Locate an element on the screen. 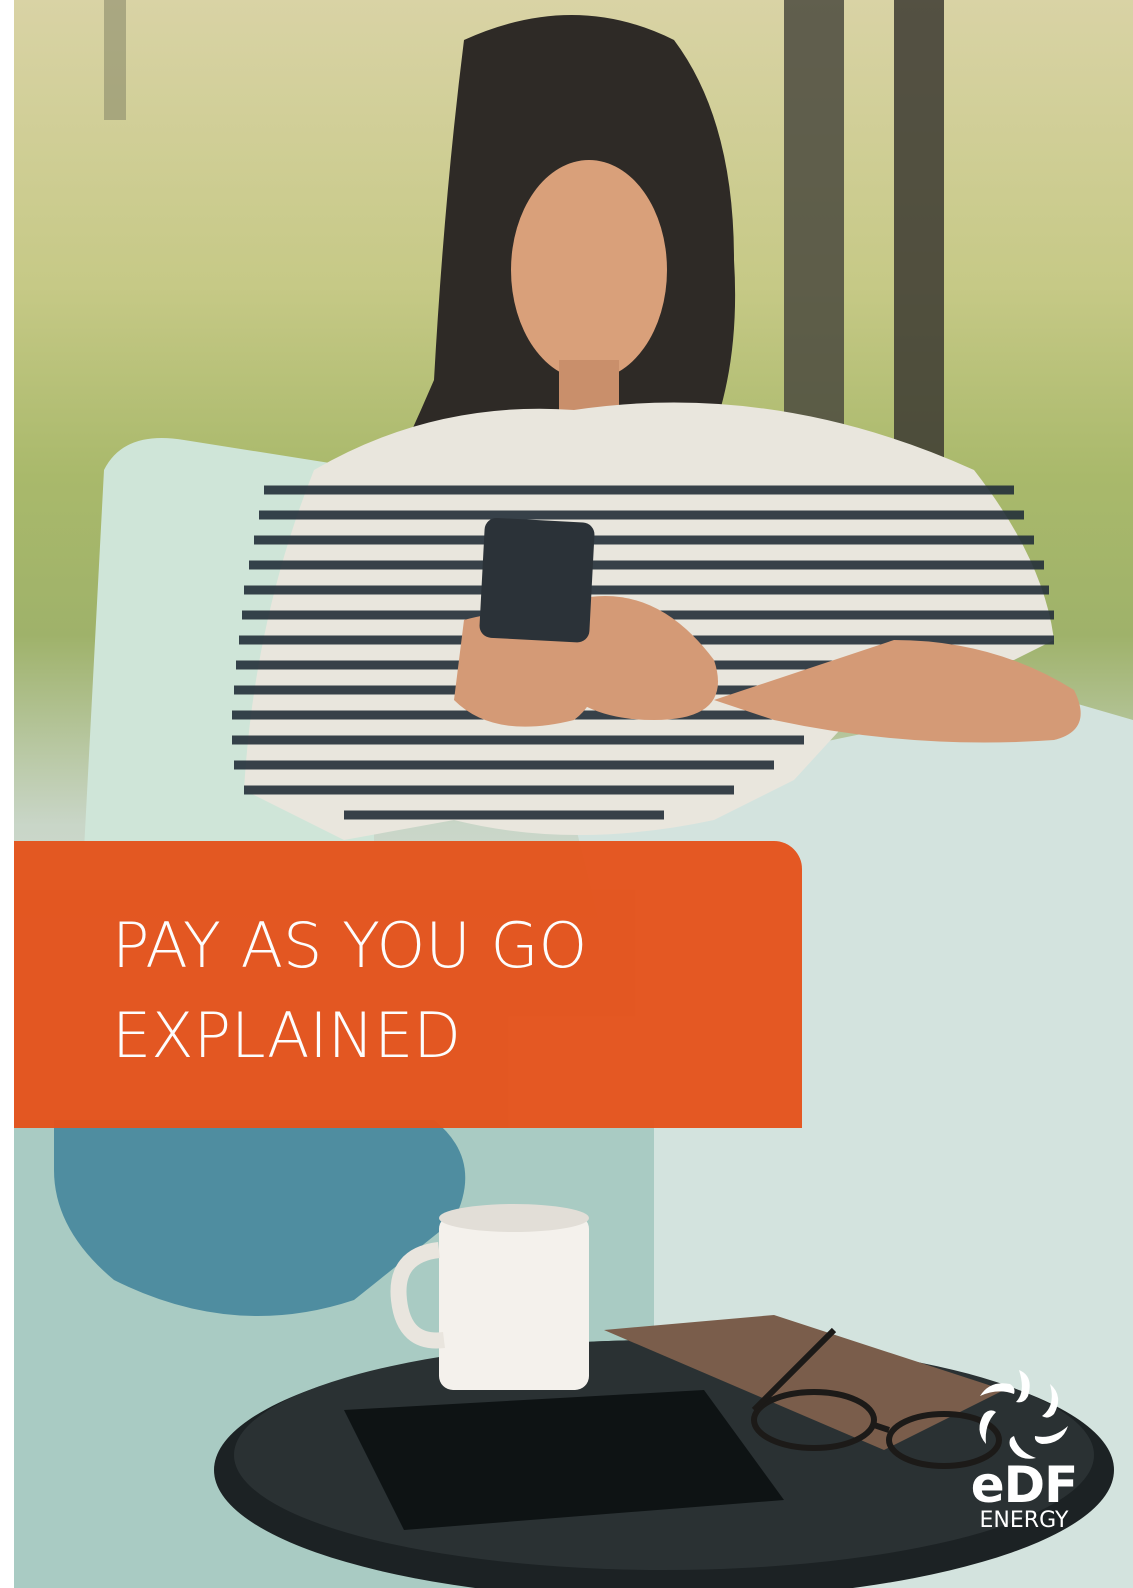 The height and width of the screenshot is (1588, 1133). cover-title: PAY AS YOU GO EXPLAINED is located at coordinates (432, 991).